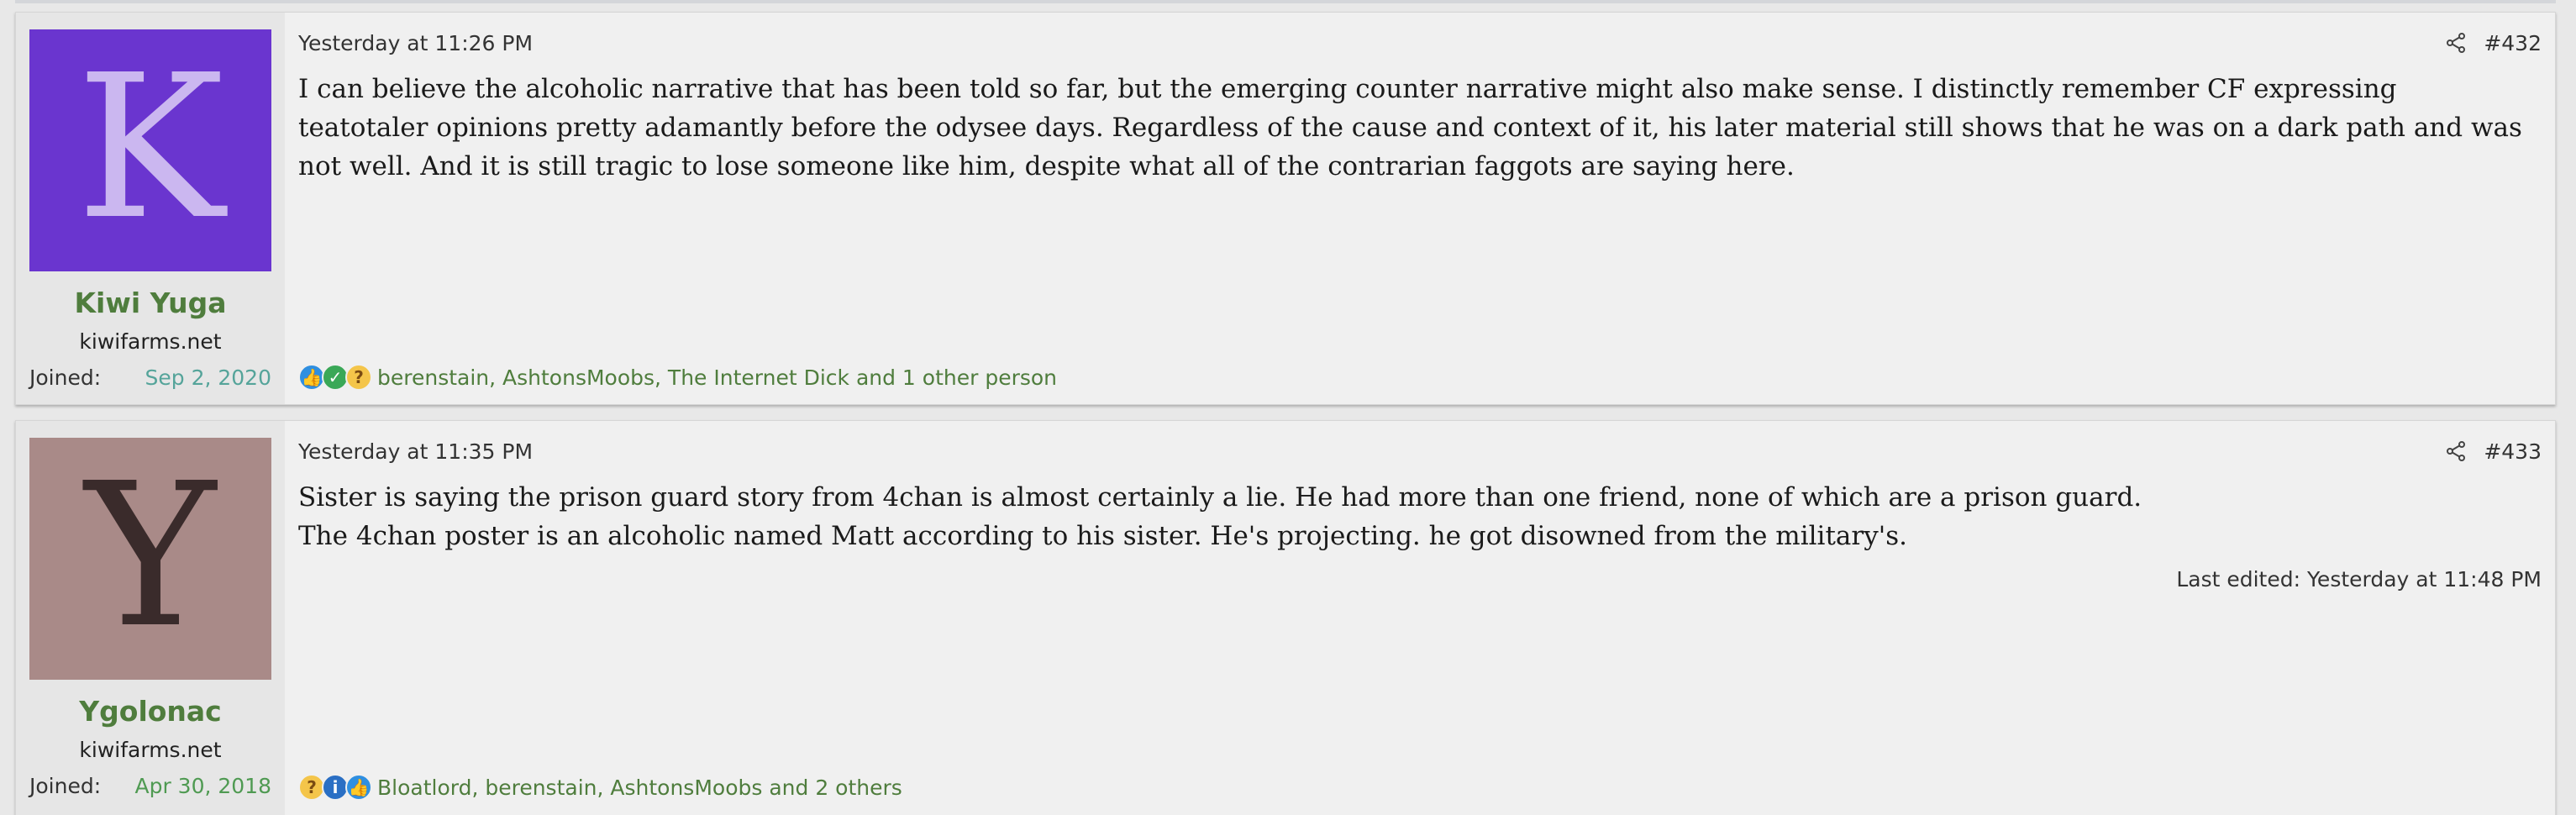  Describe the element at coordinates (150, 555) in the screenshot. I see `avatar-letter: Y` at that location.